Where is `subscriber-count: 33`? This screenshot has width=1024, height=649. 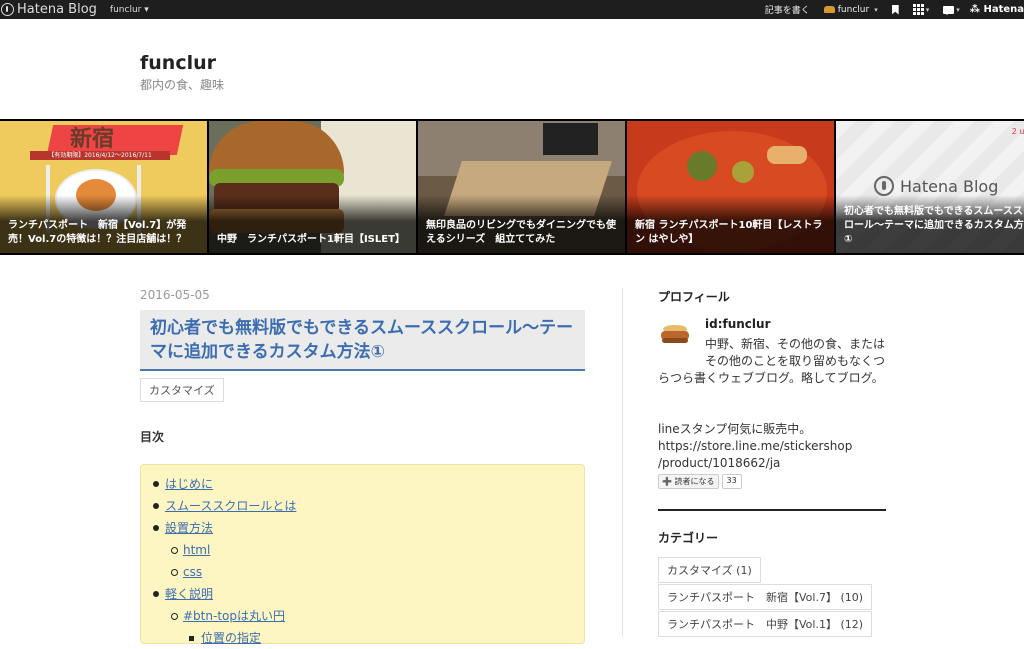 subscriber-count: 33 is located at coordinates (731, 481).